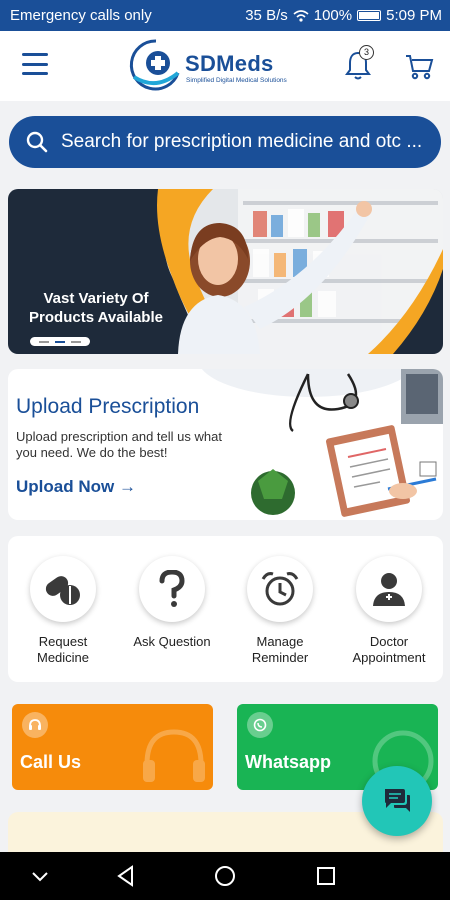 Image resolution: width=450 pixels, height=900 pixels. What do you see at coordinates (96, 308) in the screenshot?
I see `banner-text: Vast Variety Of Products Available` at bounding box center [96, 308].